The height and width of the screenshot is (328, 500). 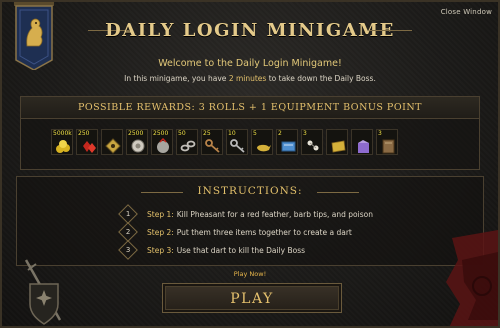 I want to click on reward-quantity: 250, so click(x=84, y=133).